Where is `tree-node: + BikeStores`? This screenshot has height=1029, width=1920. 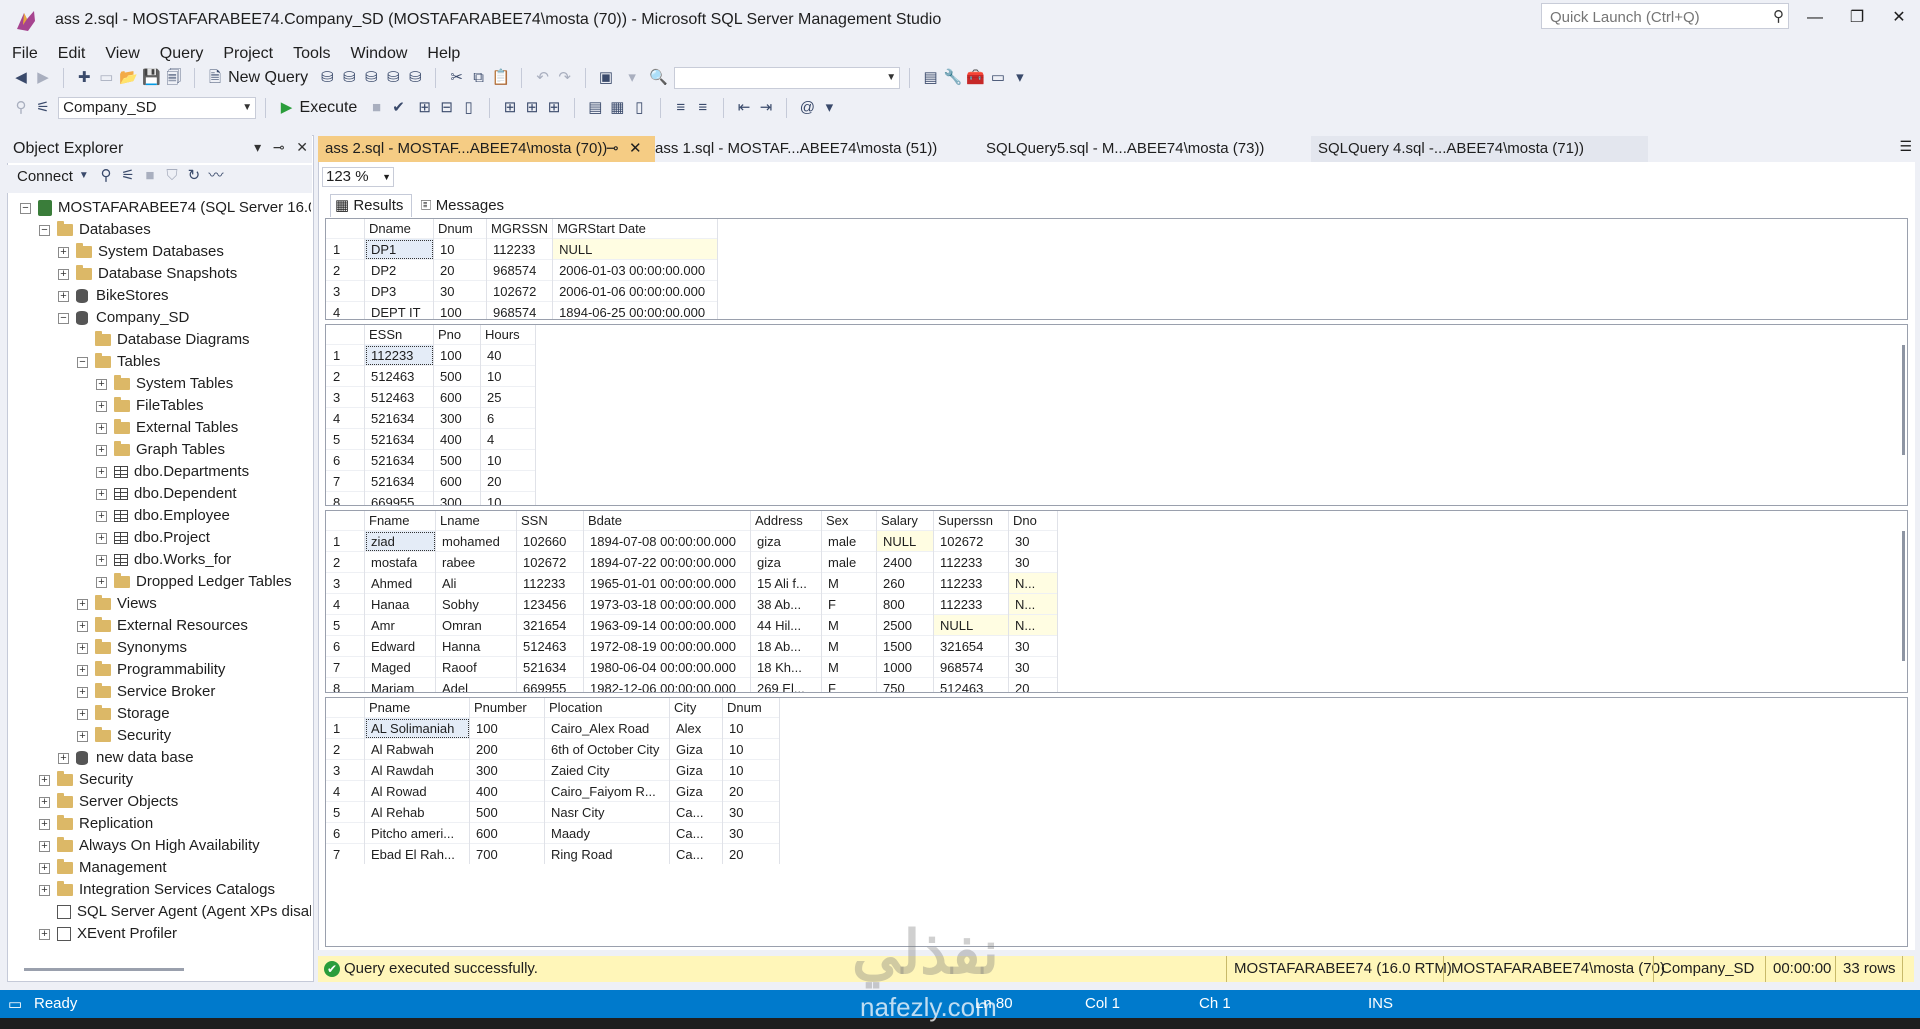
tree-node: + BikeStores is located at coordinates (113, 296).